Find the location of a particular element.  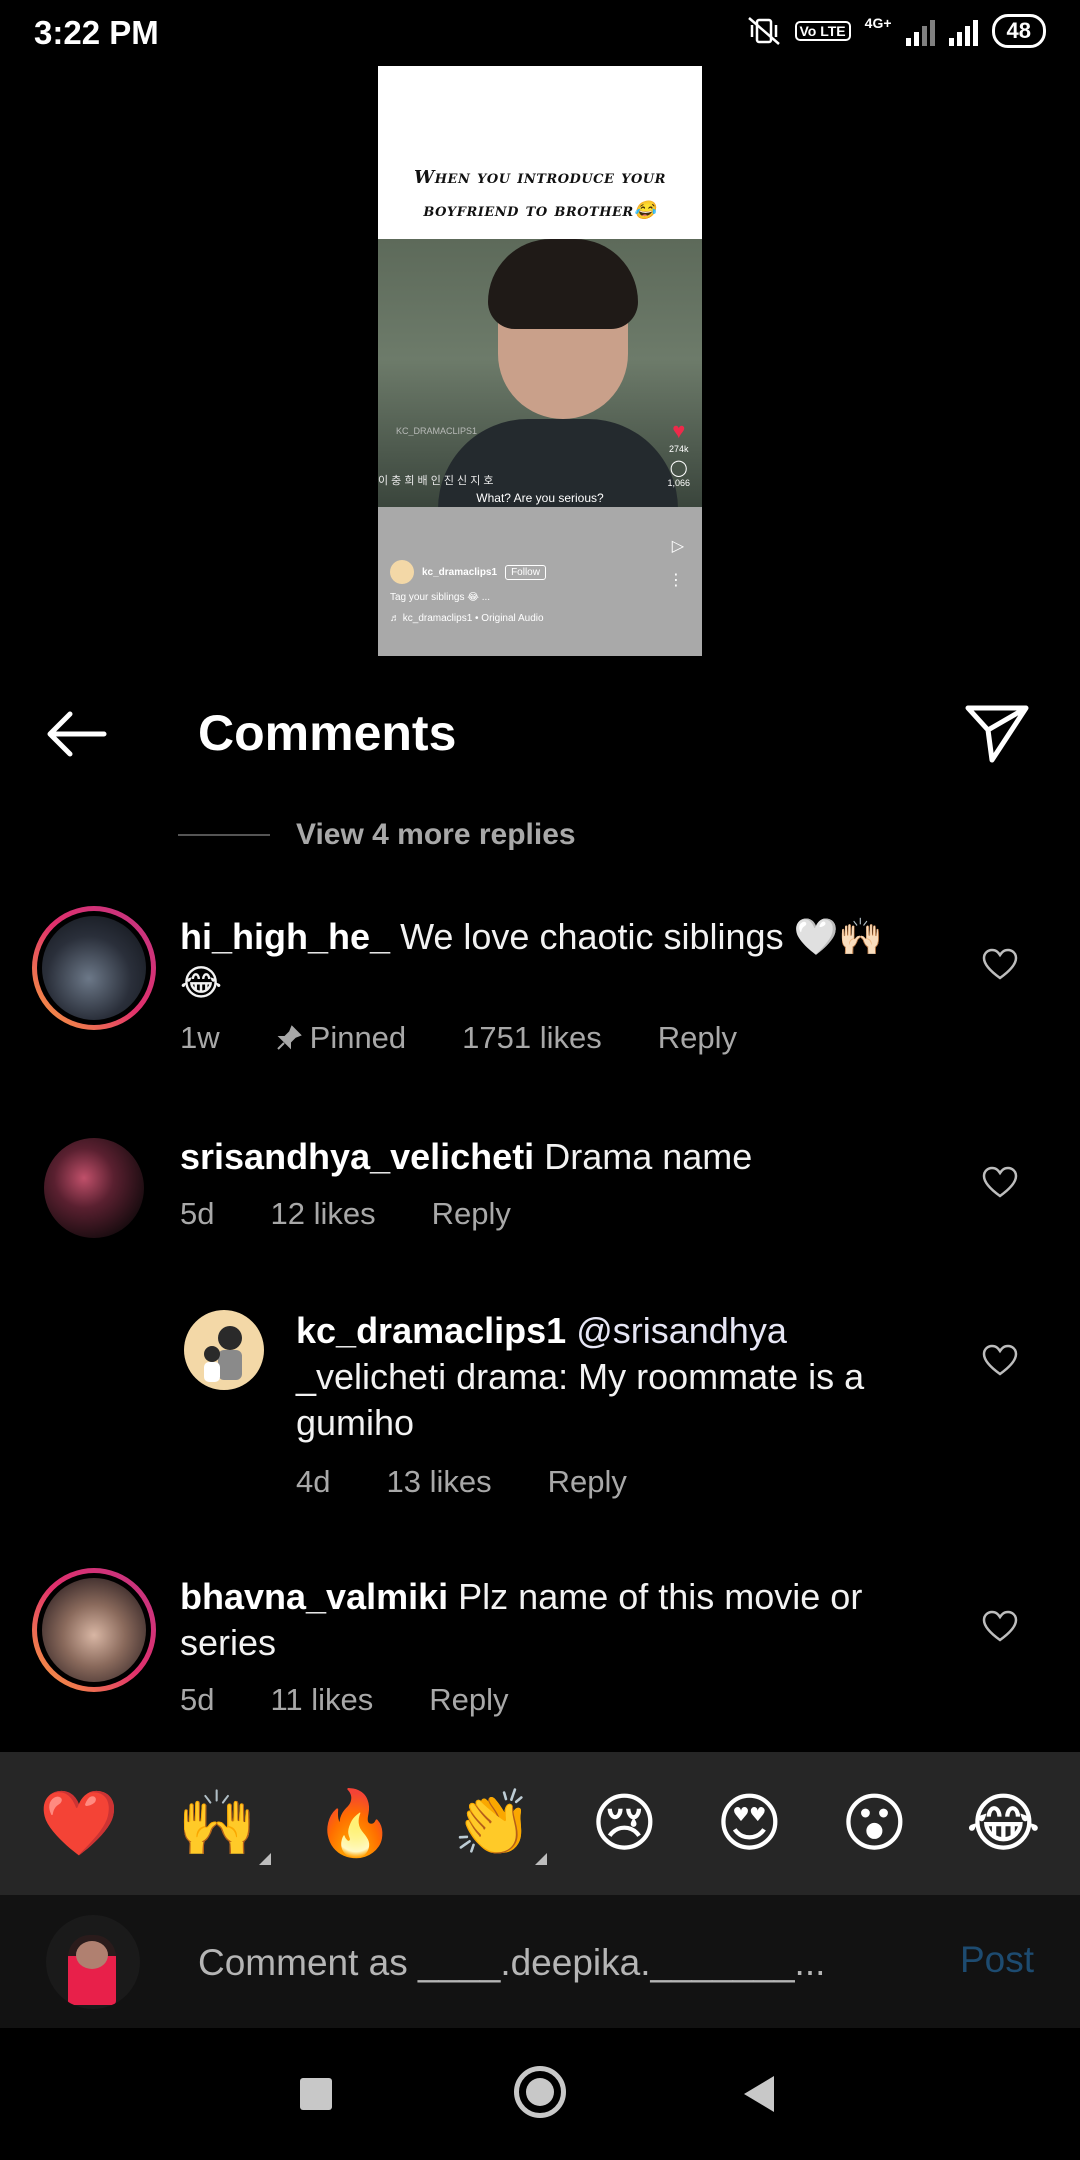

battery-icon: 48 is located at coordinates (1018, 31).